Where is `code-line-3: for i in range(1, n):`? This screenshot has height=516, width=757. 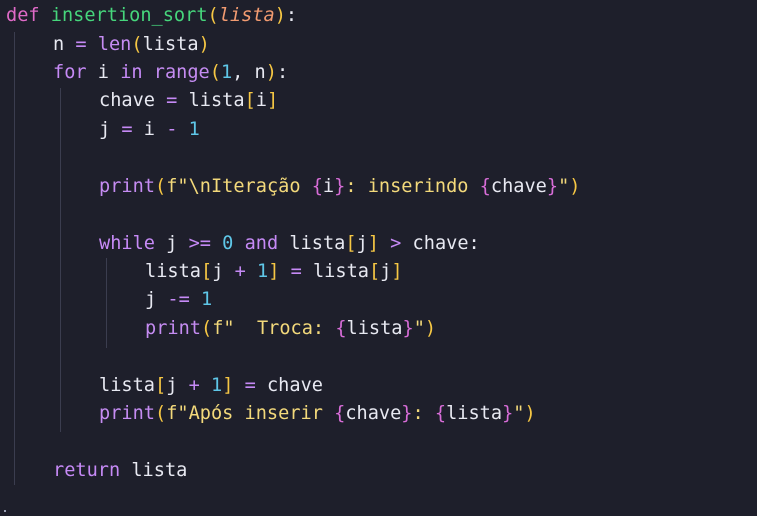
code-line-3: for i in range(1, n): is located at coordinates (170, 73).